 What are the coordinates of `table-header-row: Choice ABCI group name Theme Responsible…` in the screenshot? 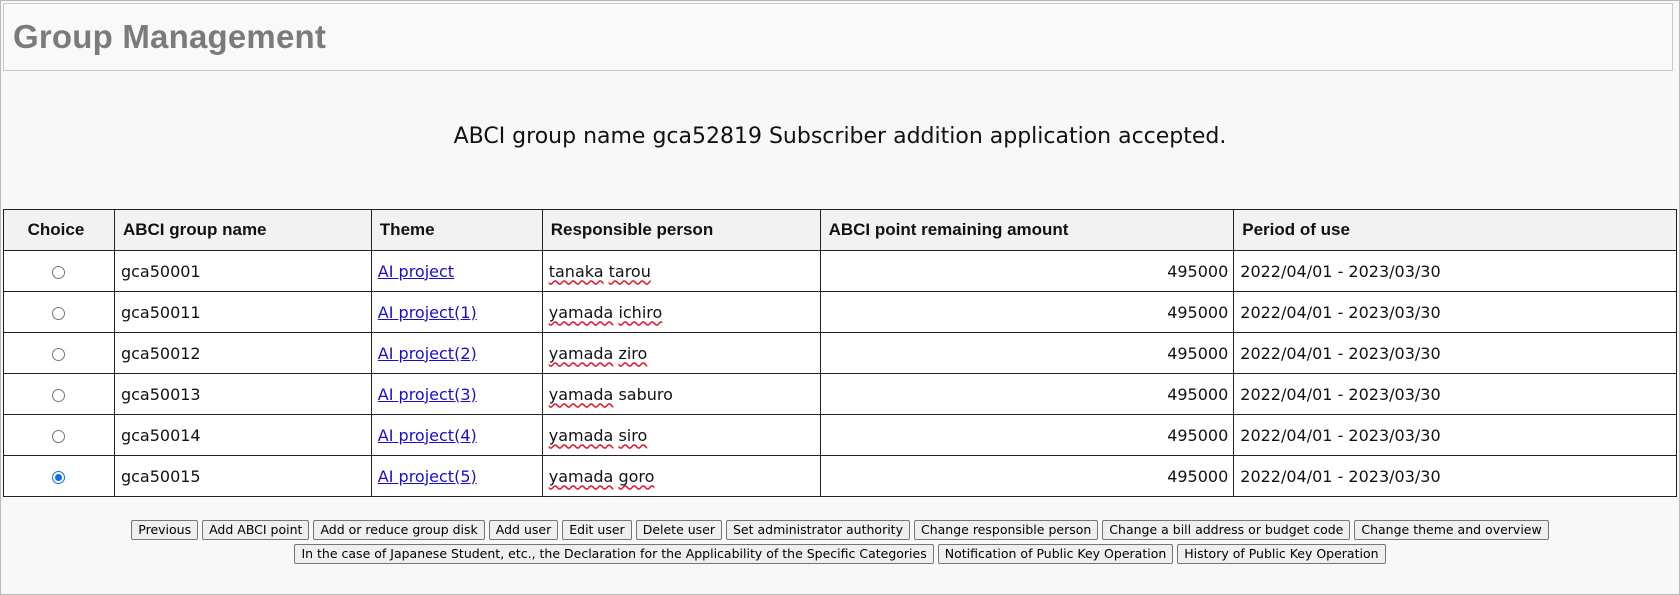 It's located at (840, 230).